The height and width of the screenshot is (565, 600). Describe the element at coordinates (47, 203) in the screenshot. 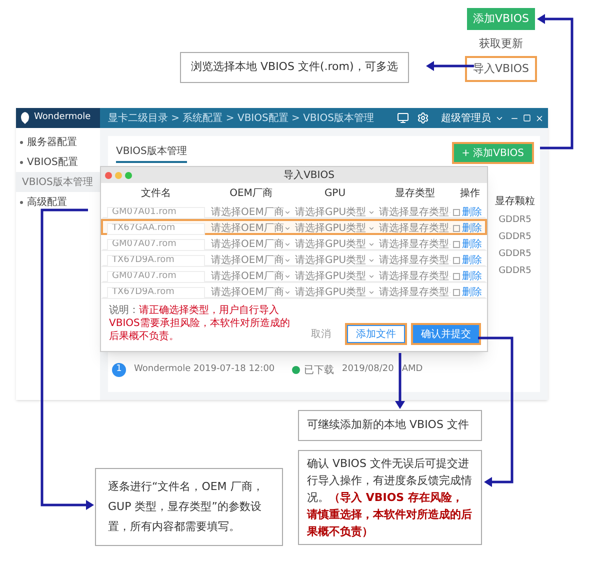

I see `sidebar-label: 高级配置` at that location.